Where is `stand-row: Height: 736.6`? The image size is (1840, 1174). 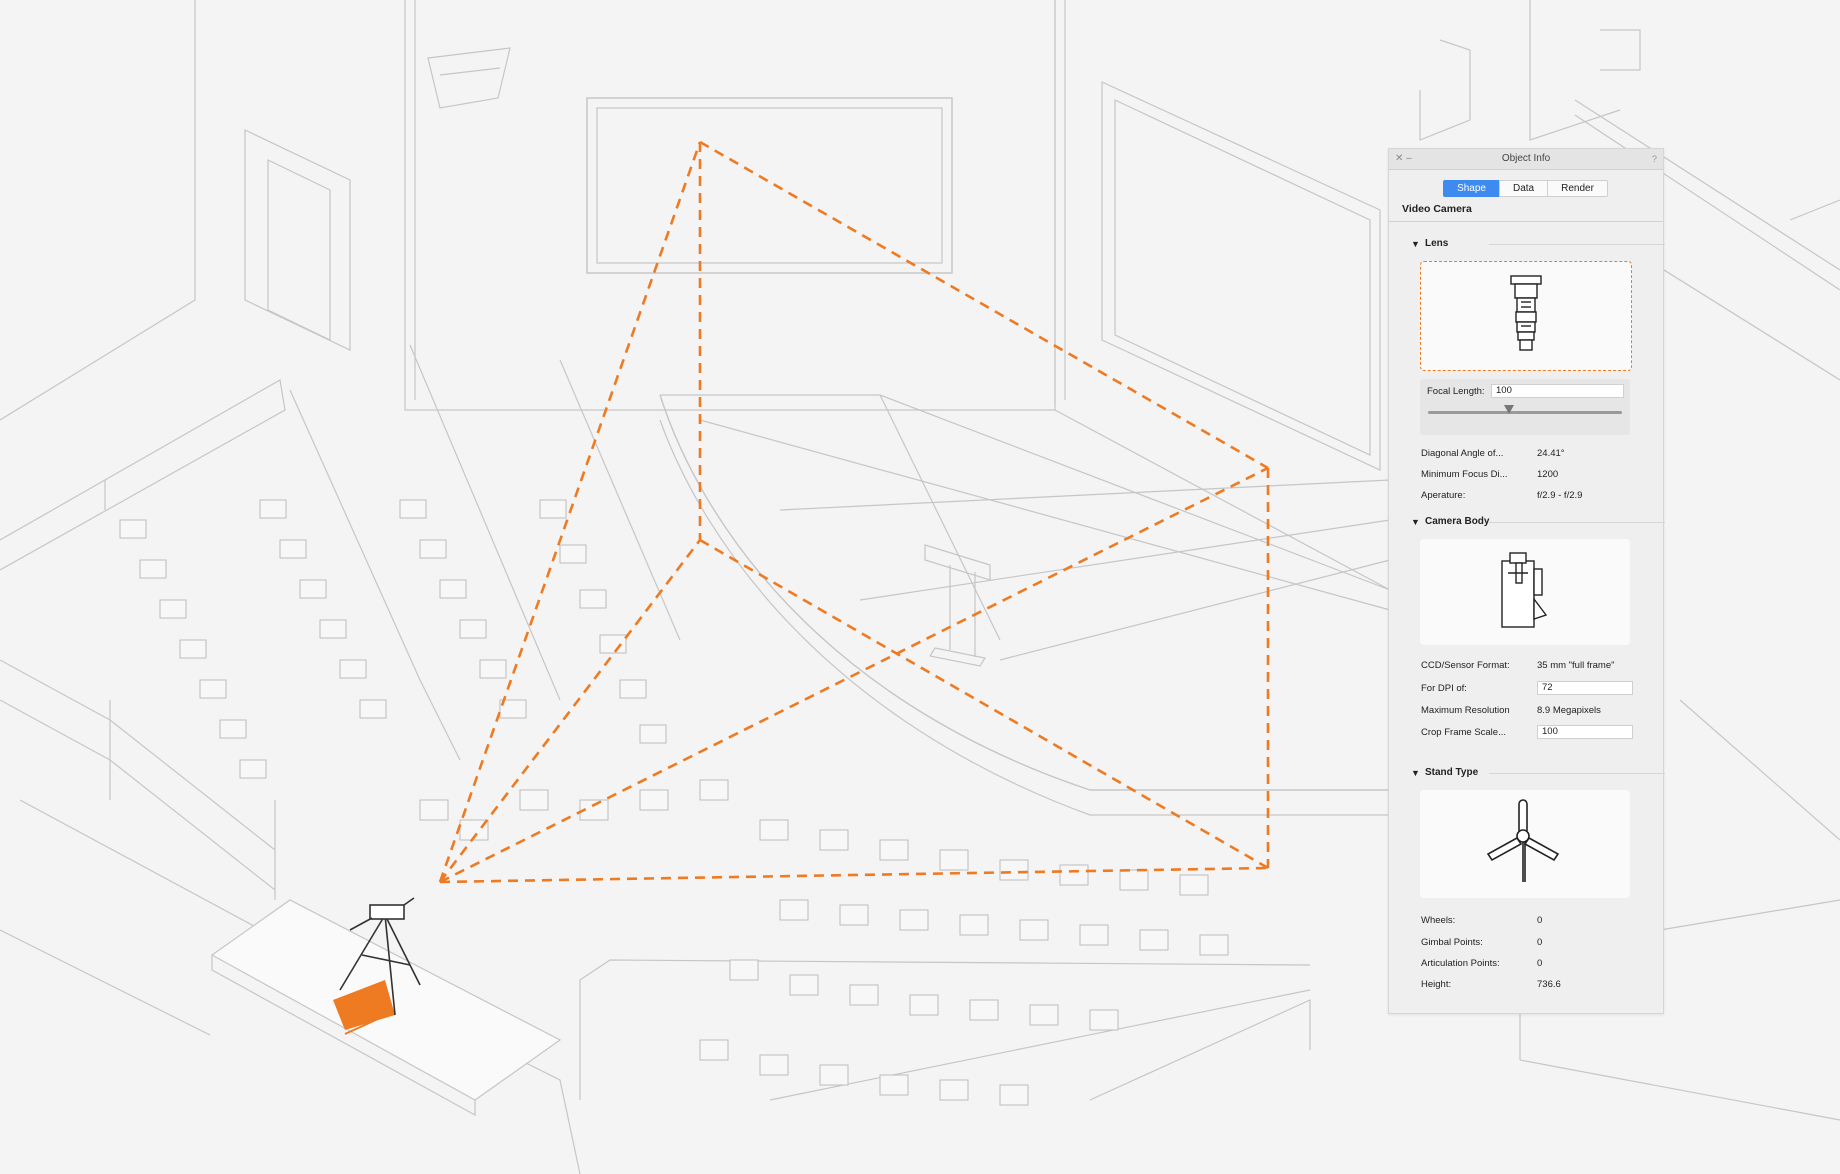
stand-row: Height: 736.6 is located at coordinates (1531, 985).